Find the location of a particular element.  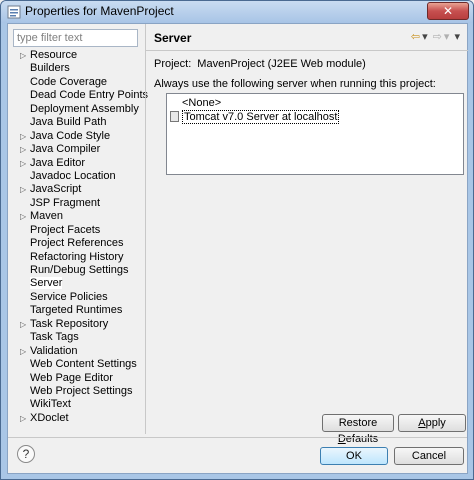

forward-arrow-icon: ⇨ is located at coordinates (437, 37).